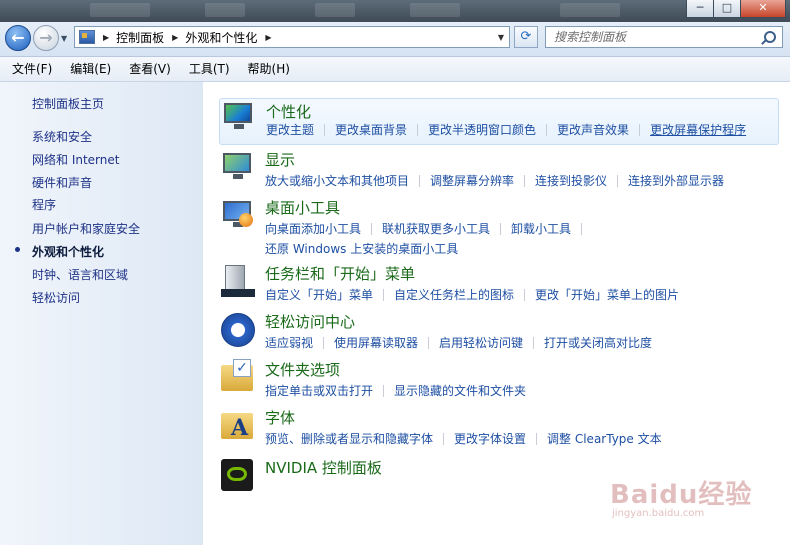 This screenshot has height=545, width=790. I want to click on sidebar-home-link: 控制面板主页, so click(68, 103).